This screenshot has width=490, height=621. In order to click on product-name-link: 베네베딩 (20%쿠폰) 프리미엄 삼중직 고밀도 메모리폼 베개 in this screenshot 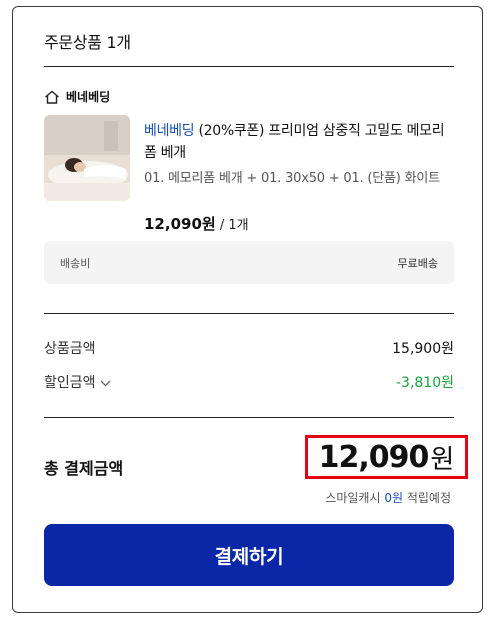, I will do `click(300, 142)`.